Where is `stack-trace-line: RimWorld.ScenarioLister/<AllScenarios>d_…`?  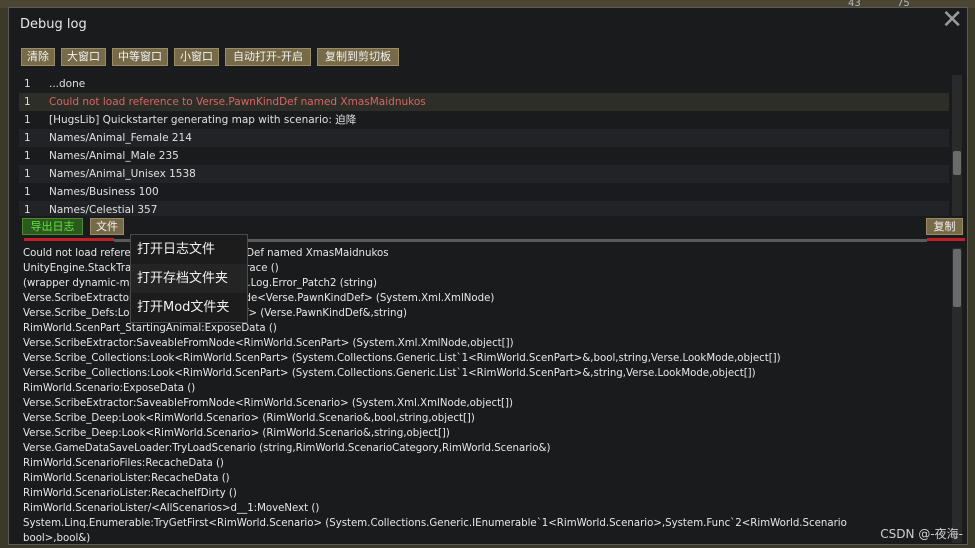
stack-trace-line: RimWorld.ScenarioLister/<AllScenarios>d_… is located at coordinates (171, 508).